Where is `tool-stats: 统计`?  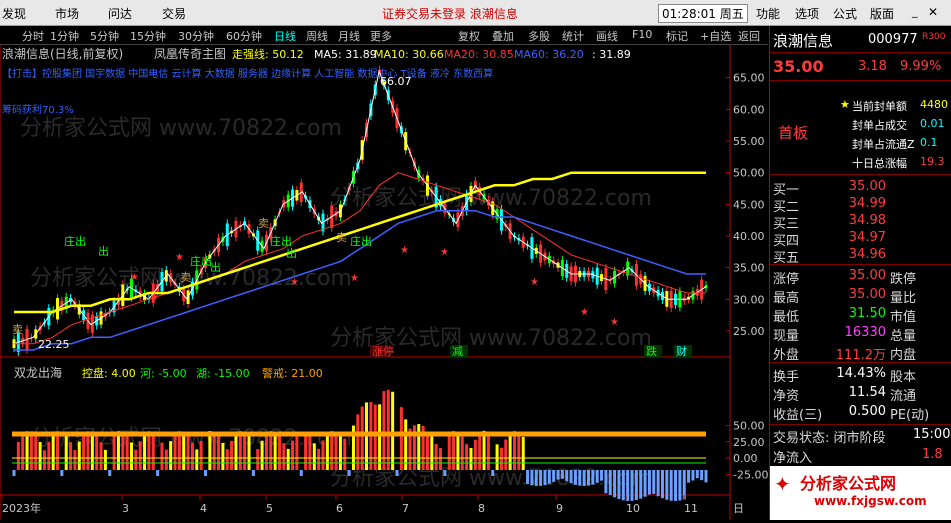 tool-stats: 统计 is located at coordinates (573, 36).